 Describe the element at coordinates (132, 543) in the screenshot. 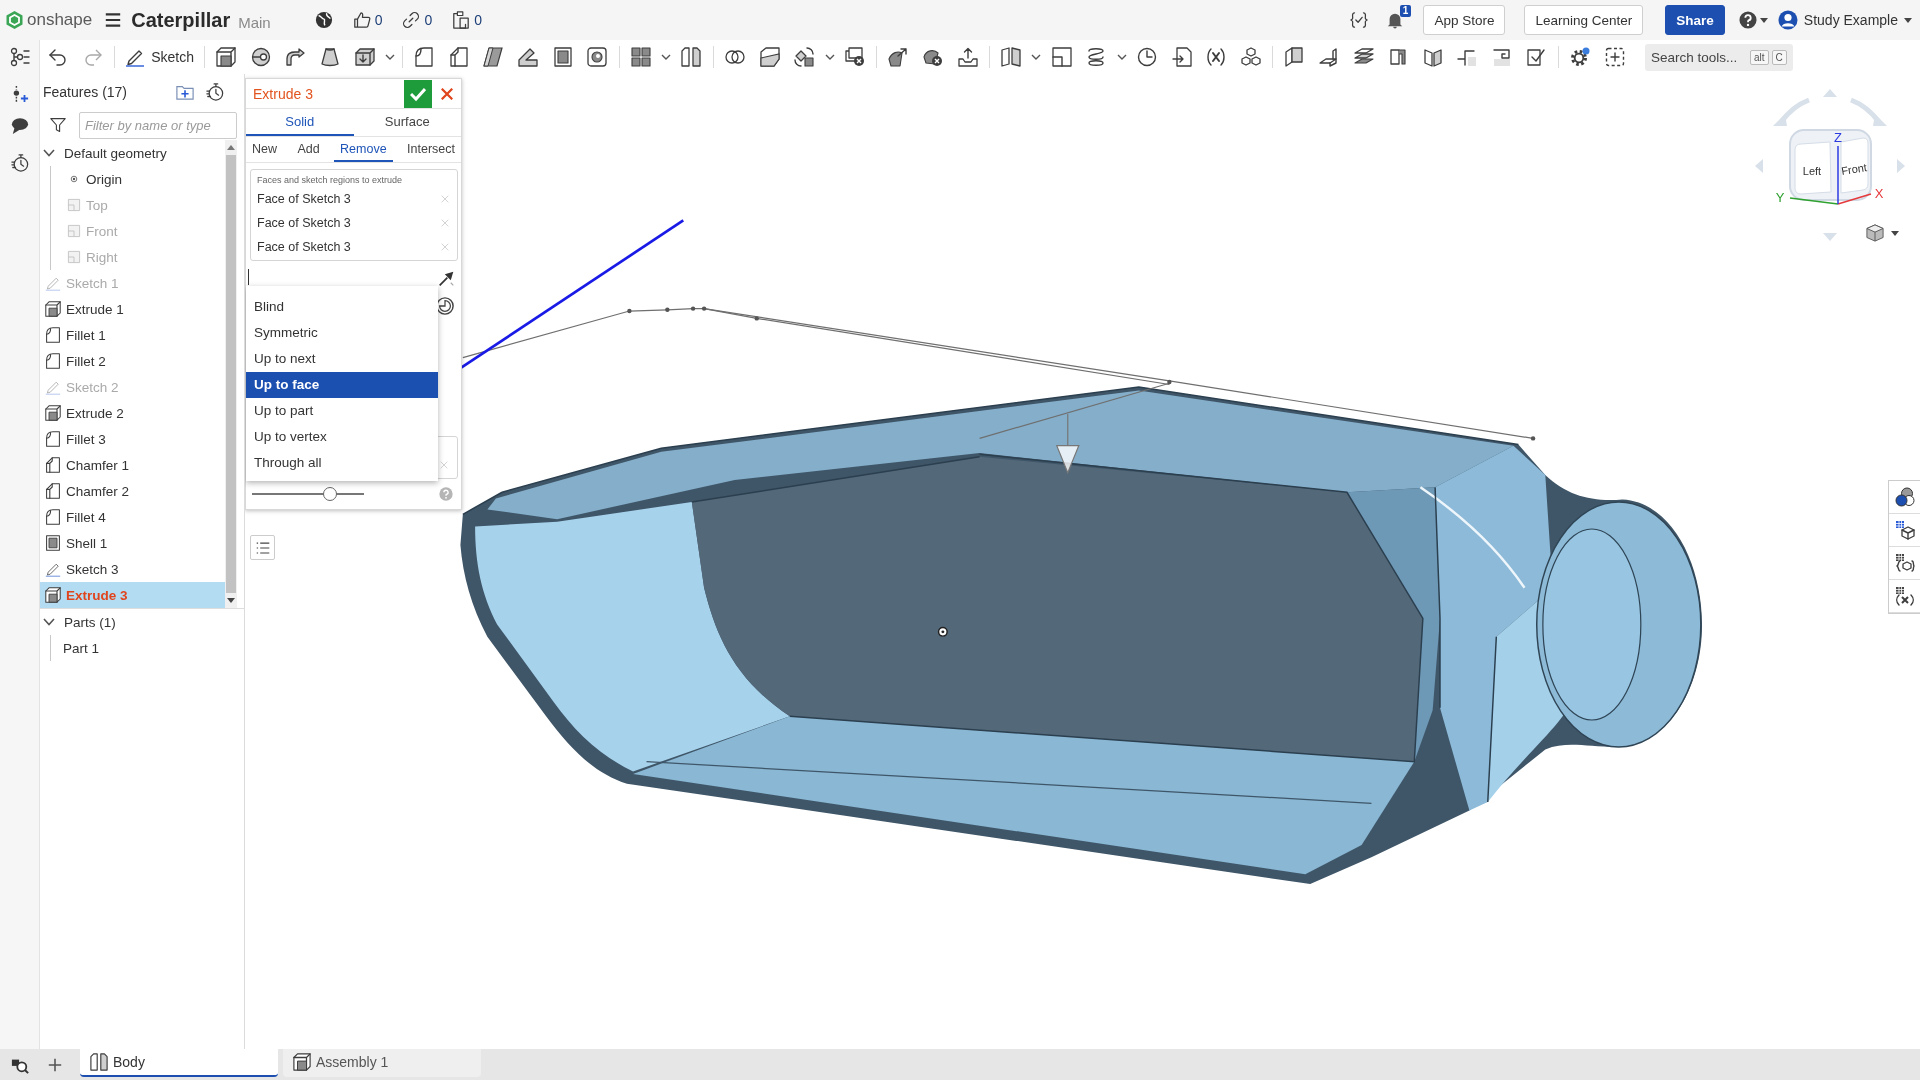

I see `feature-item: Shell 1` at that location.